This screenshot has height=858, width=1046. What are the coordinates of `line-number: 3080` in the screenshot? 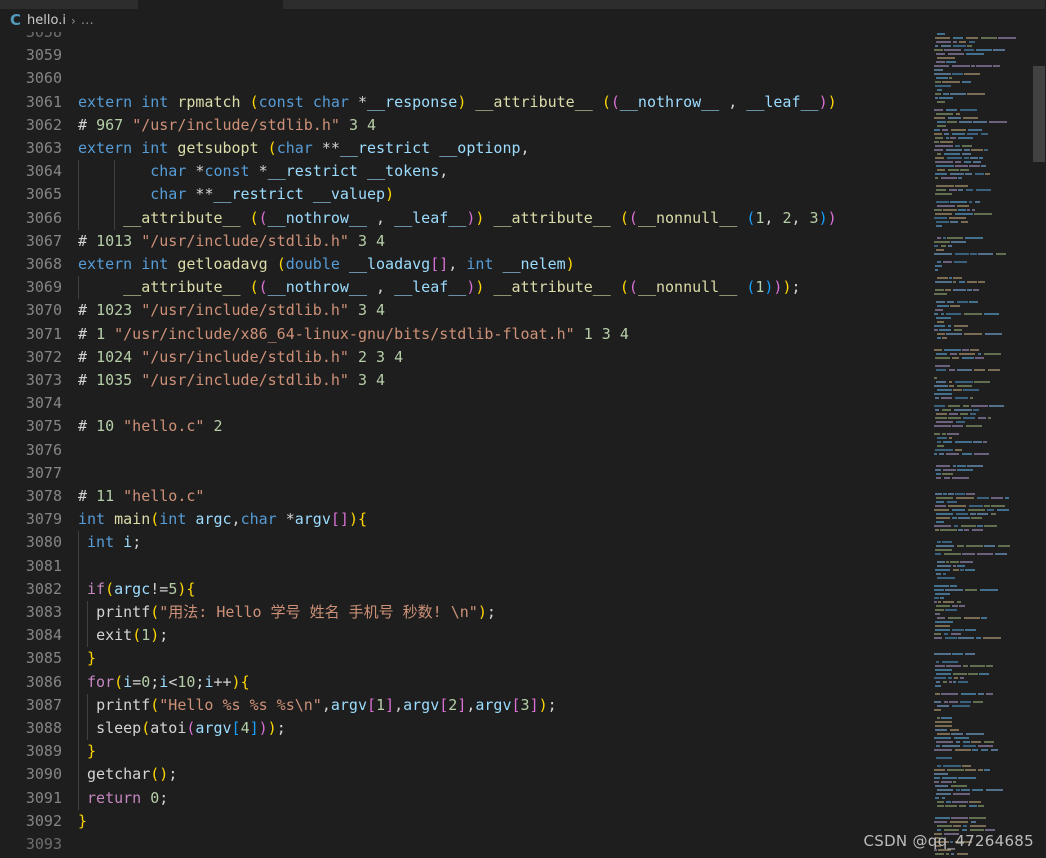 It's located at (43, 542).